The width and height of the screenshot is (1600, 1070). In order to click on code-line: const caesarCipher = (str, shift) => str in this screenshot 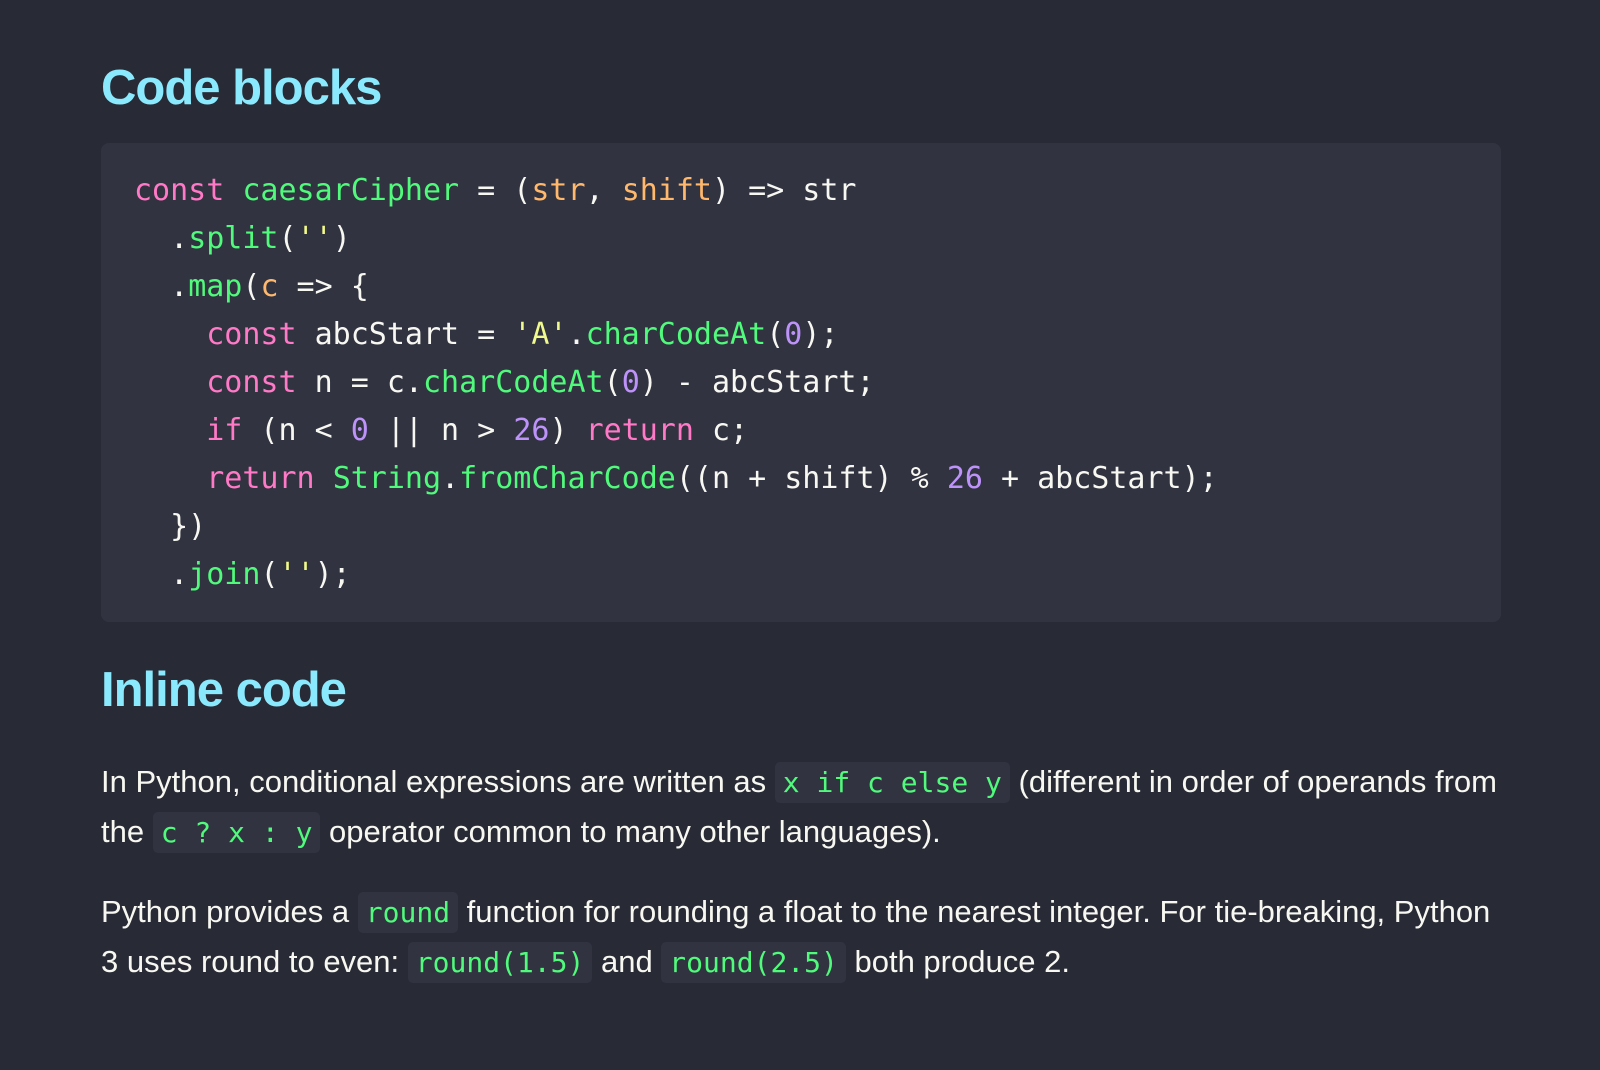, I will do `click(495, 190)`.